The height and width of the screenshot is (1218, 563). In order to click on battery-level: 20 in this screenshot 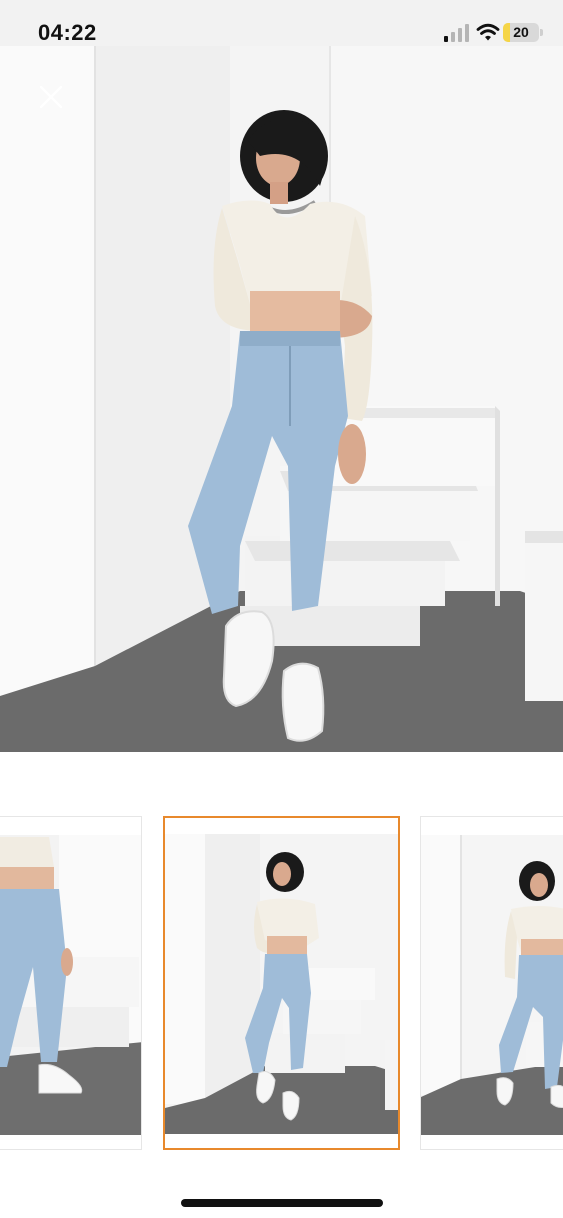, I will do `click(521, 32)`.